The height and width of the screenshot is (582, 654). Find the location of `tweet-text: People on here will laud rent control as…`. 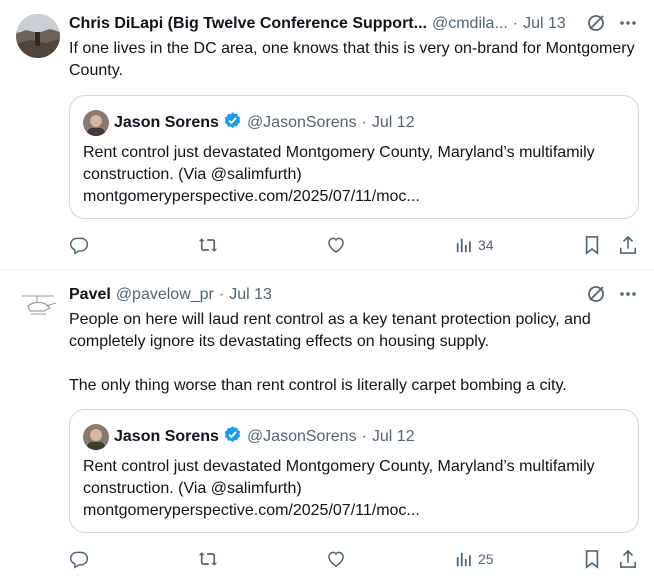

tweet-text: People on here will laud rent control as… is located at coordinates (330, 352).